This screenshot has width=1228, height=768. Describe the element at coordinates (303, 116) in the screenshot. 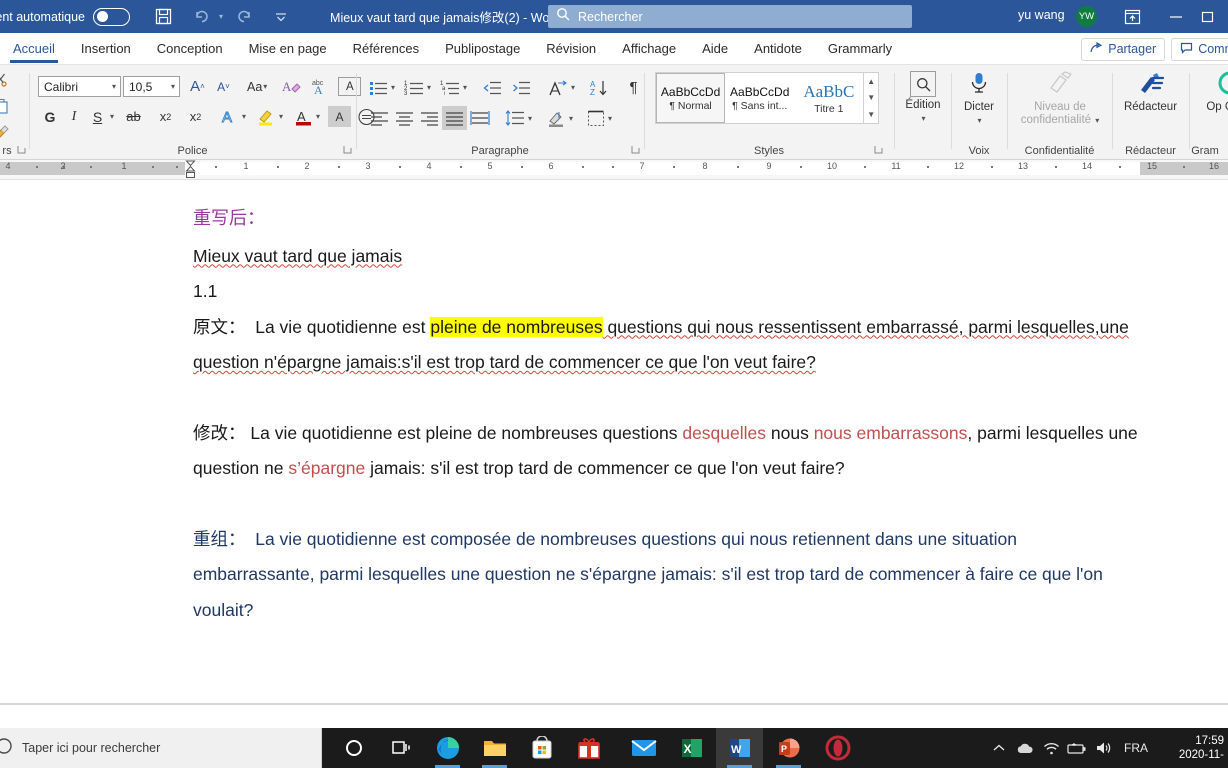

I see `font-color-icon: A` at that location.